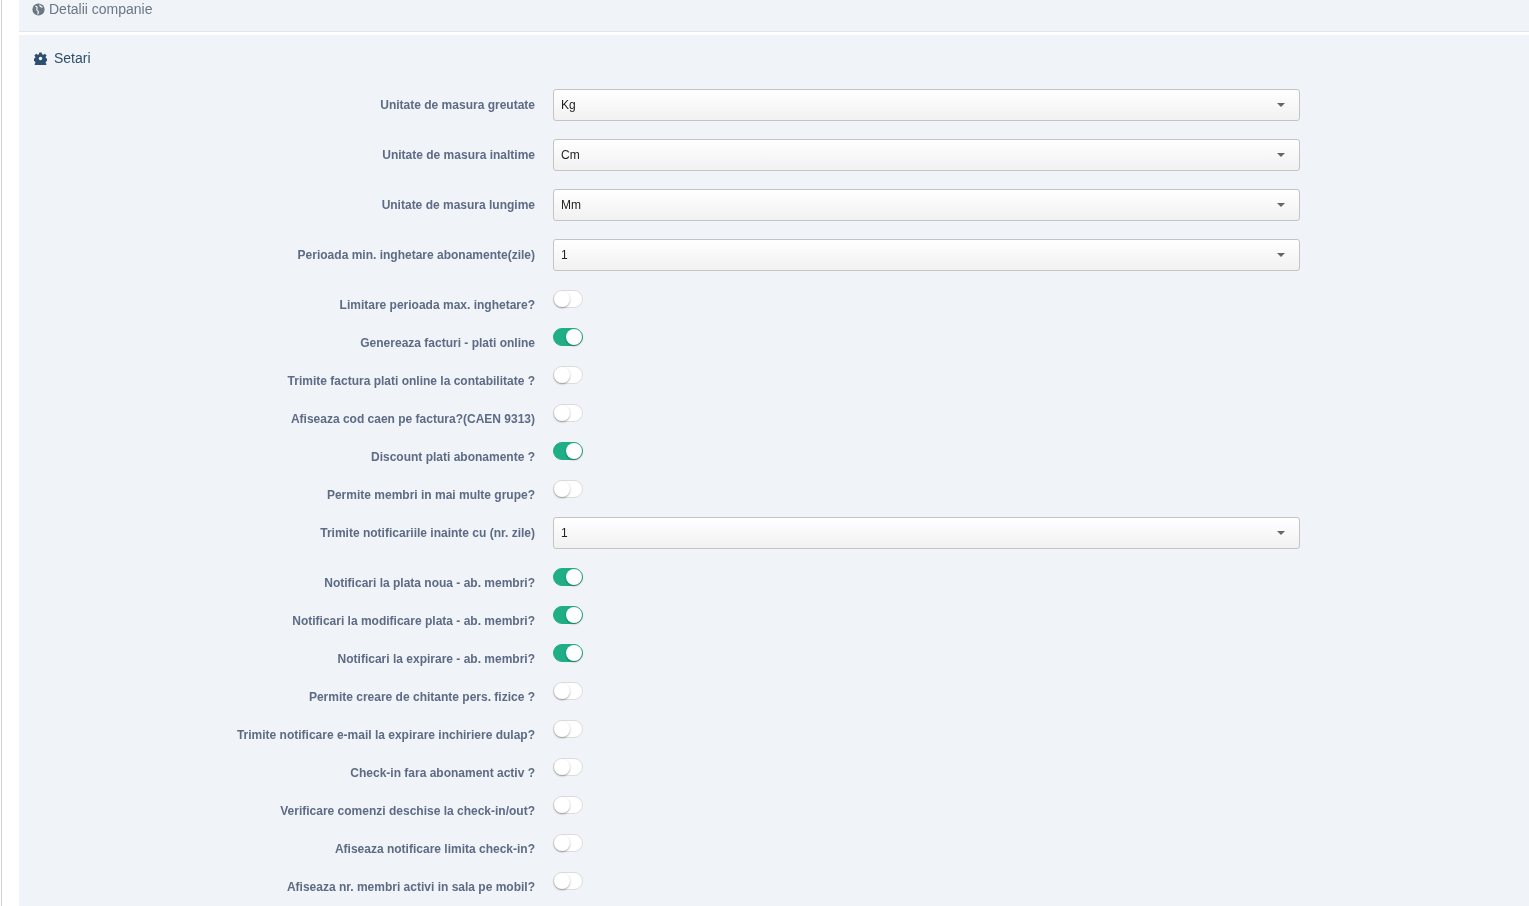 This screenshot has height=906, width=1529. I want to click on setting-label: Unitate de masura inaltime, so click(458, 155).